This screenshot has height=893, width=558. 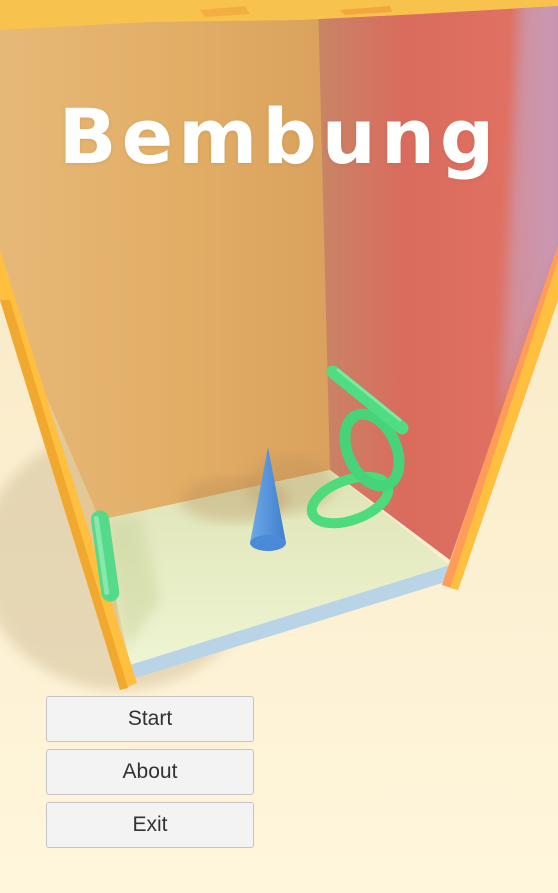 I want to click on about-button: About, so click(x=150, y=772).